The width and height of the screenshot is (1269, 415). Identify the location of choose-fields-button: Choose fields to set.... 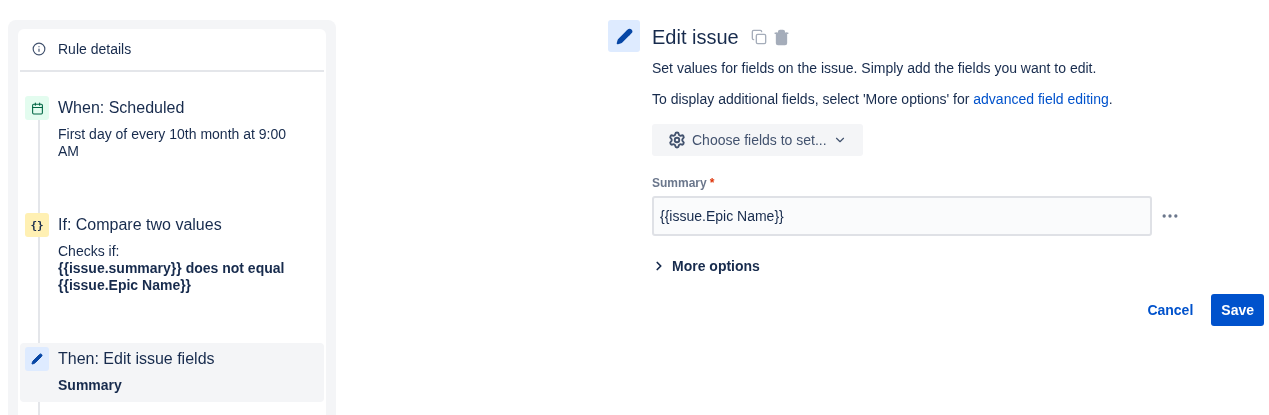
(757, 140).